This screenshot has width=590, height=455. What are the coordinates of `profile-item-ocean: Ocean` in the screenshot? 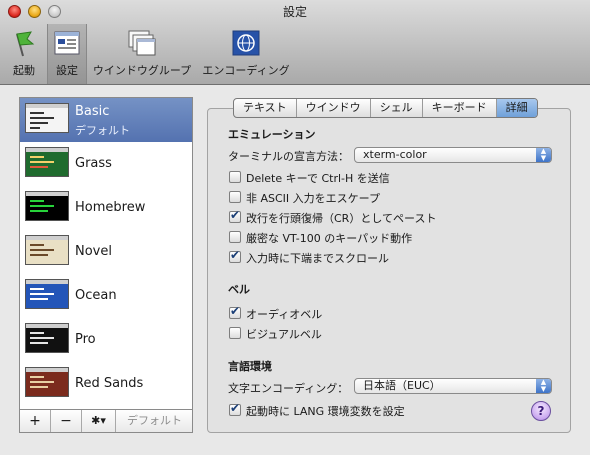 It's located at (106, 296).